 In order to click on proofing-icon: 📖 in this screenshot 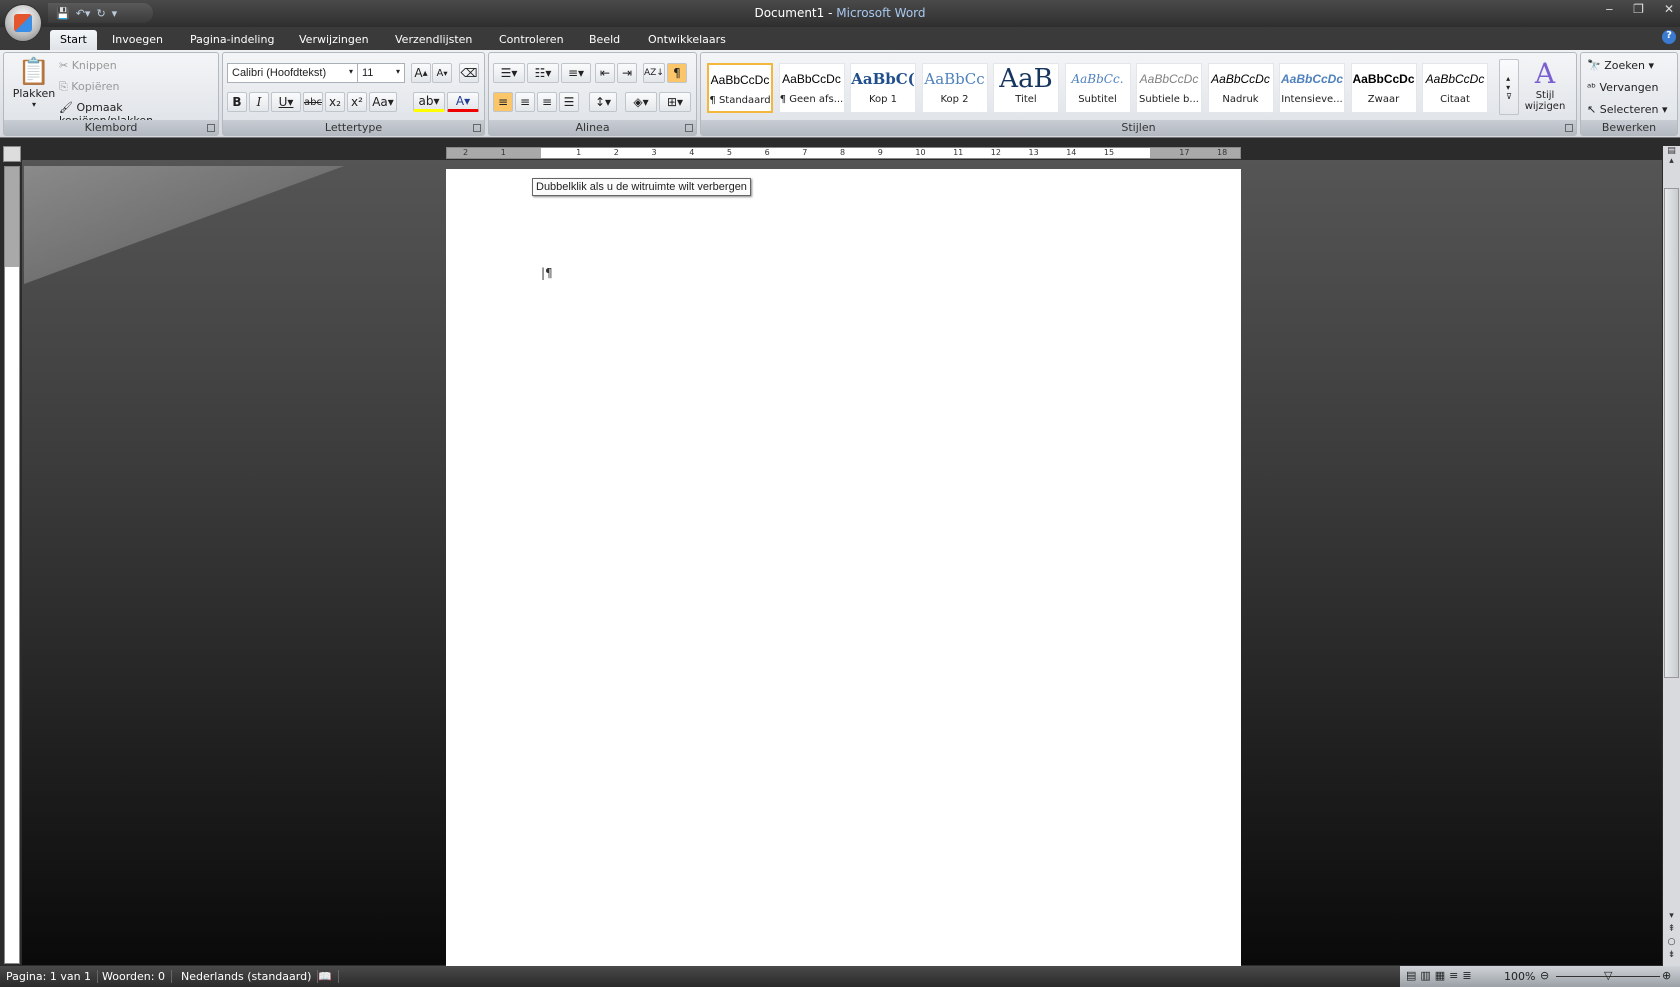, I will do `click(325, 976)`.